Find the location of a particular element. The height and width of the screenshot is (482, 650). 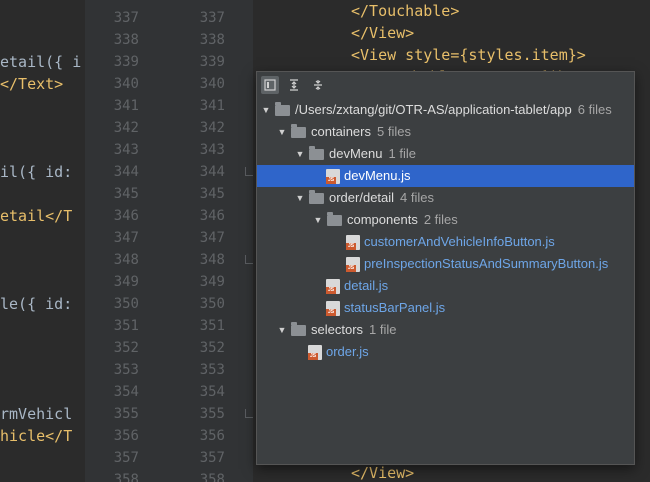

expand-all-icon is located at coordinates (294, 85).